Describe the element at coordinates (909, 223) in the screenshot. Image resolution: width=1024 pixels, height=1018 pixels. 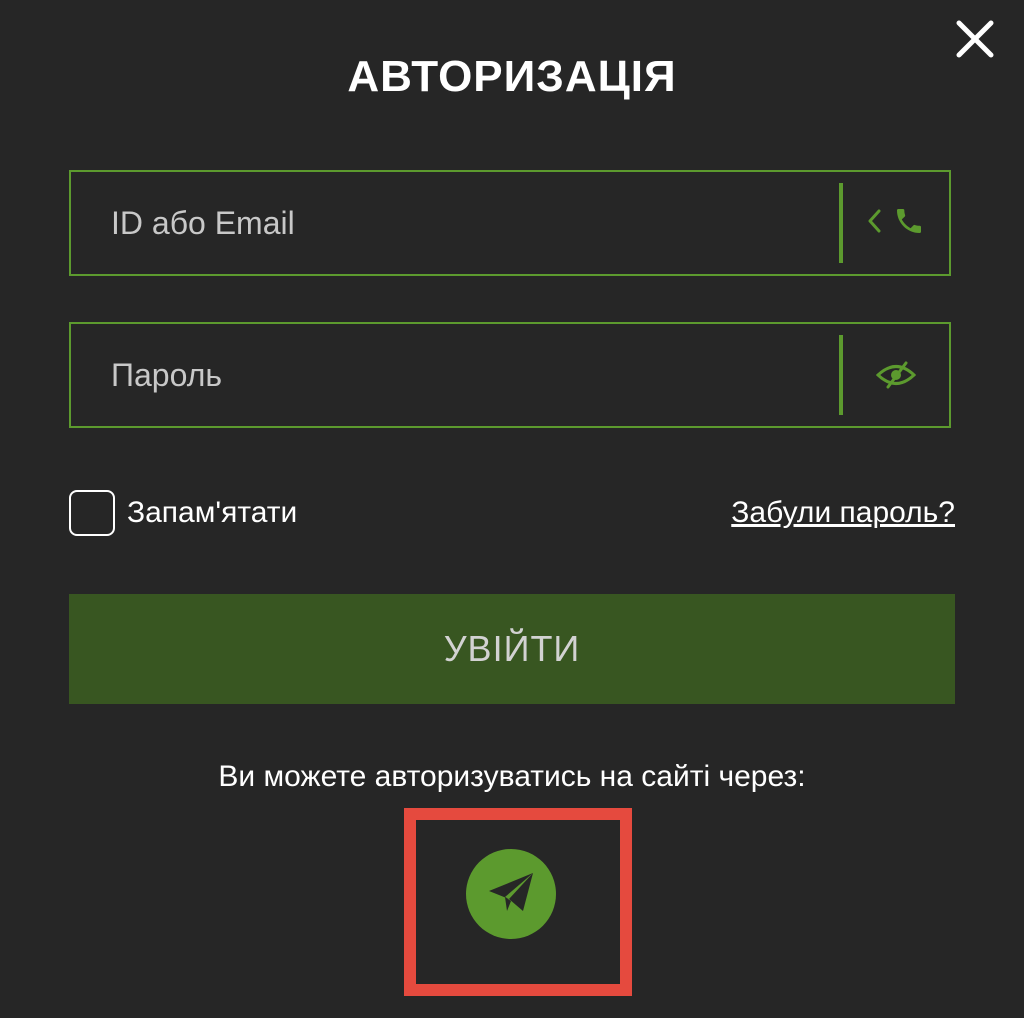
I see `phone-icon` at that location.